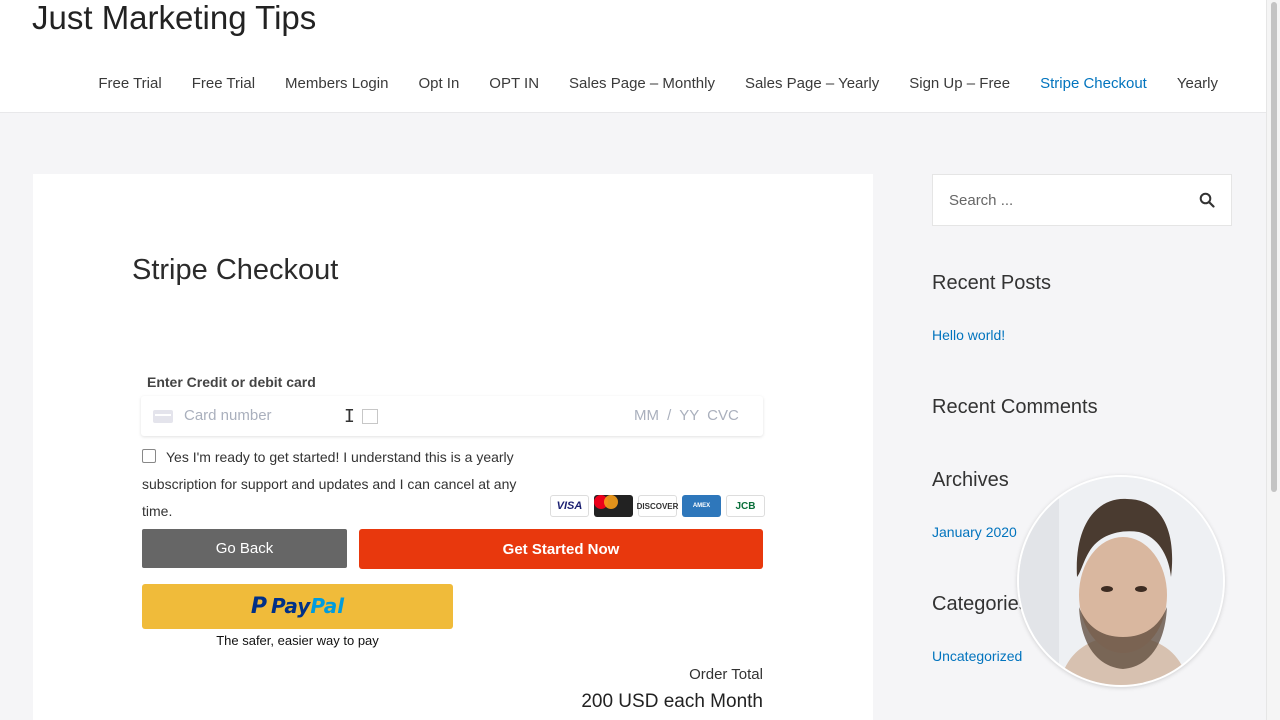 This screenshot has height=720, width=1280. What do you see at coordinates (991, 283) in the screenshot?
I see `recent-posts-title: Recent Posts` at bounding box center [991, 283].